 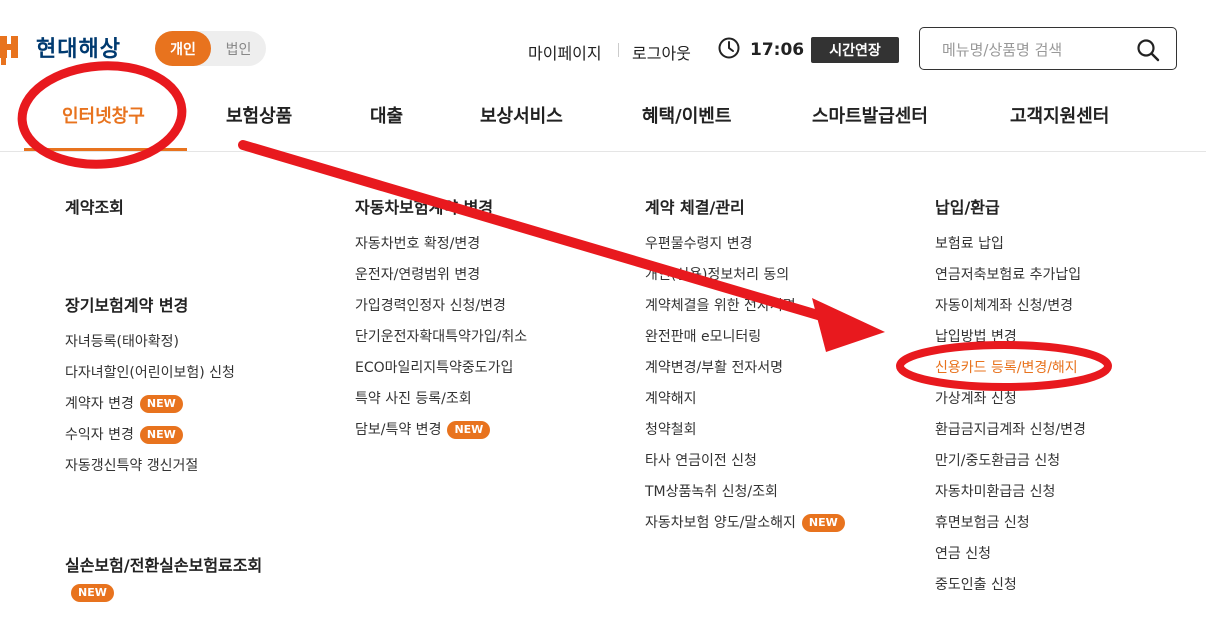 What do you see at coordinates (1010, 590) in the screenshot?
I see `menu-link: 중도인출 신청` at bounding box center [1010, 590].